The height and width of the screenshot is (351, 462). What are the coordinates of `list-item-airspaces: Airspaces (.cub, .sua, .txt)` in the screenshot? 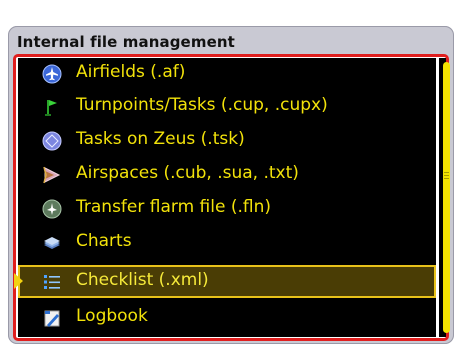 It's located at (227, 174).